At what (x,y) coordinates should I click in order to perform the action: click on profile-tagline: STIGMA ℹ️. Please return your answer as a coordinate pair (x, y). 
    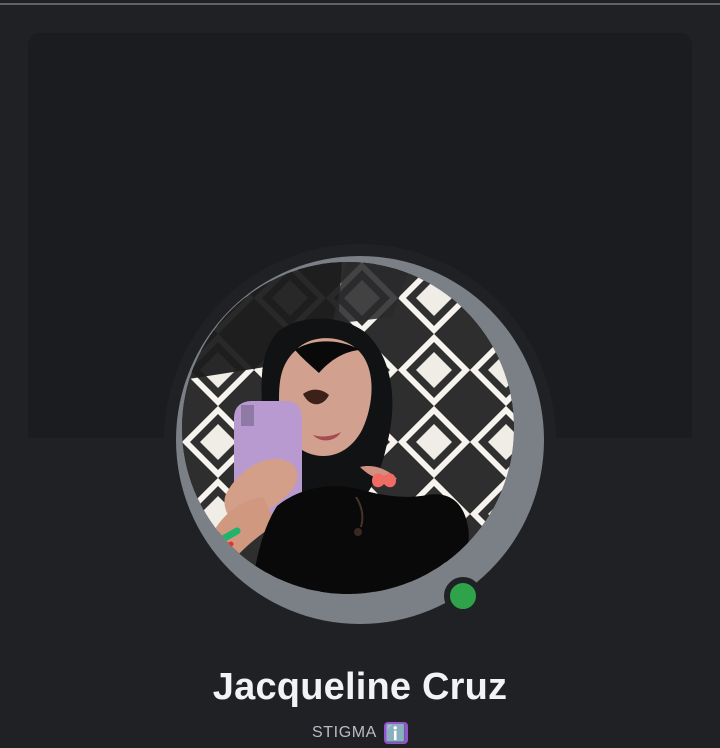
    Looking at the image, I should click on (360, 733).